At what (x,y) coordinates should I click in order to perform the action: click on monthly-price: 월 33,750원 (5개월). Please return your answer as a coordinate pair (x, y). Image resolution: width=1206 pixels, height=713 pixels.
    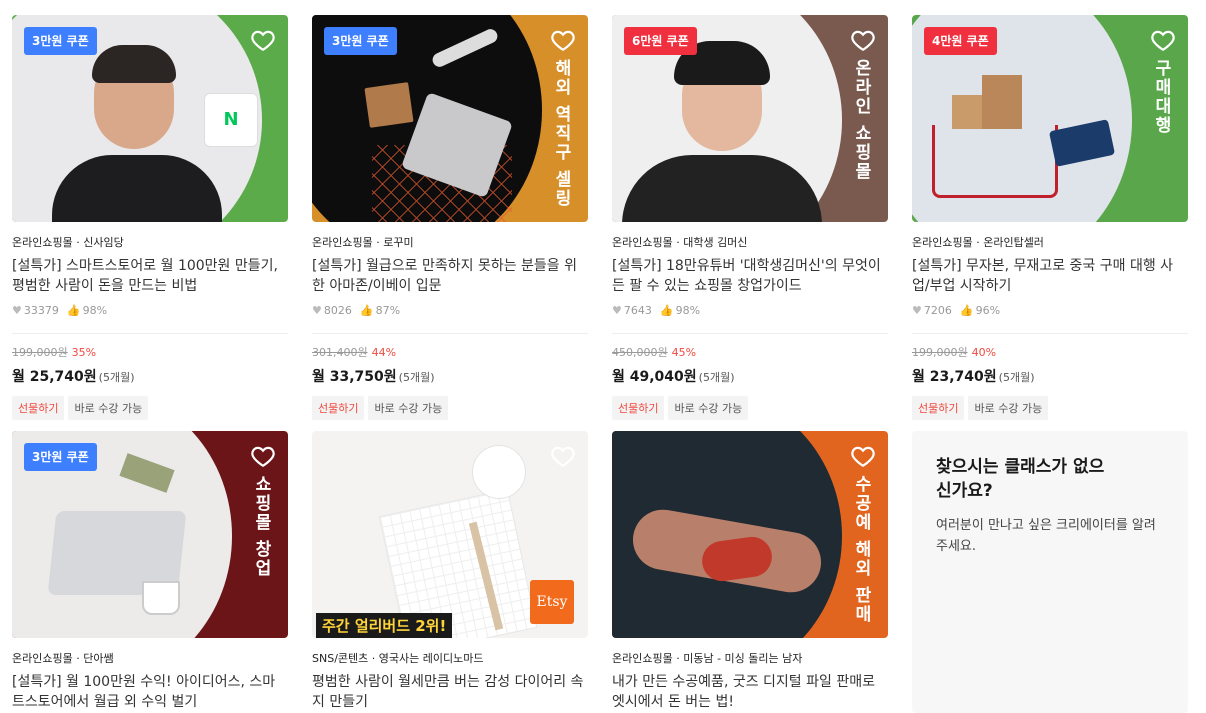
    Looking at the image, I should click on (450, 376).